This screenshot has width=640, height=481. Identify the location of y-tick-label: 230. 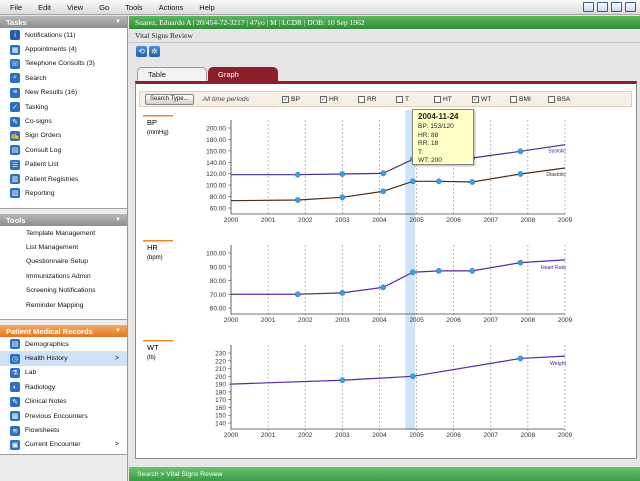
(220, 354).